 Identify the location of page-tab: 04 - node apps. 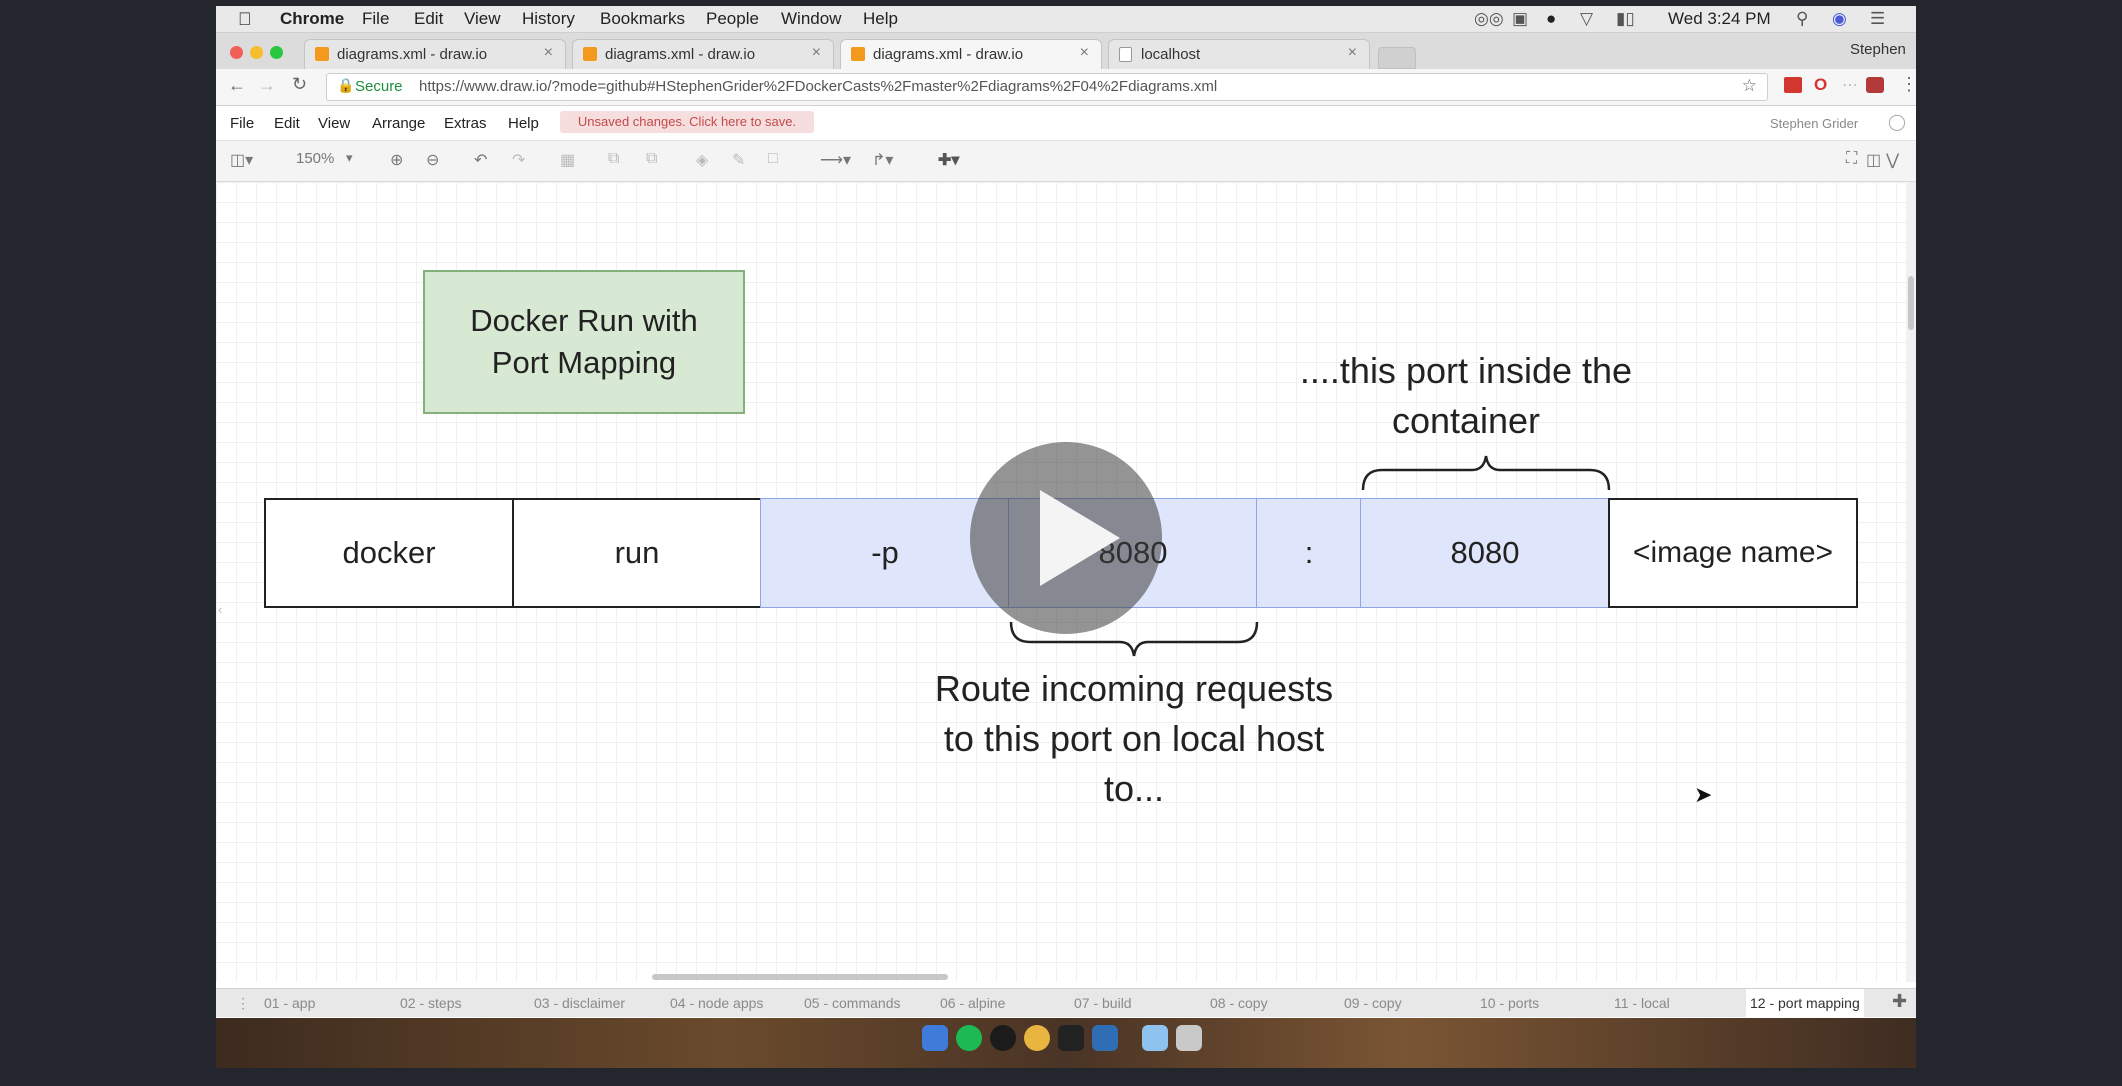
(716, 1003).